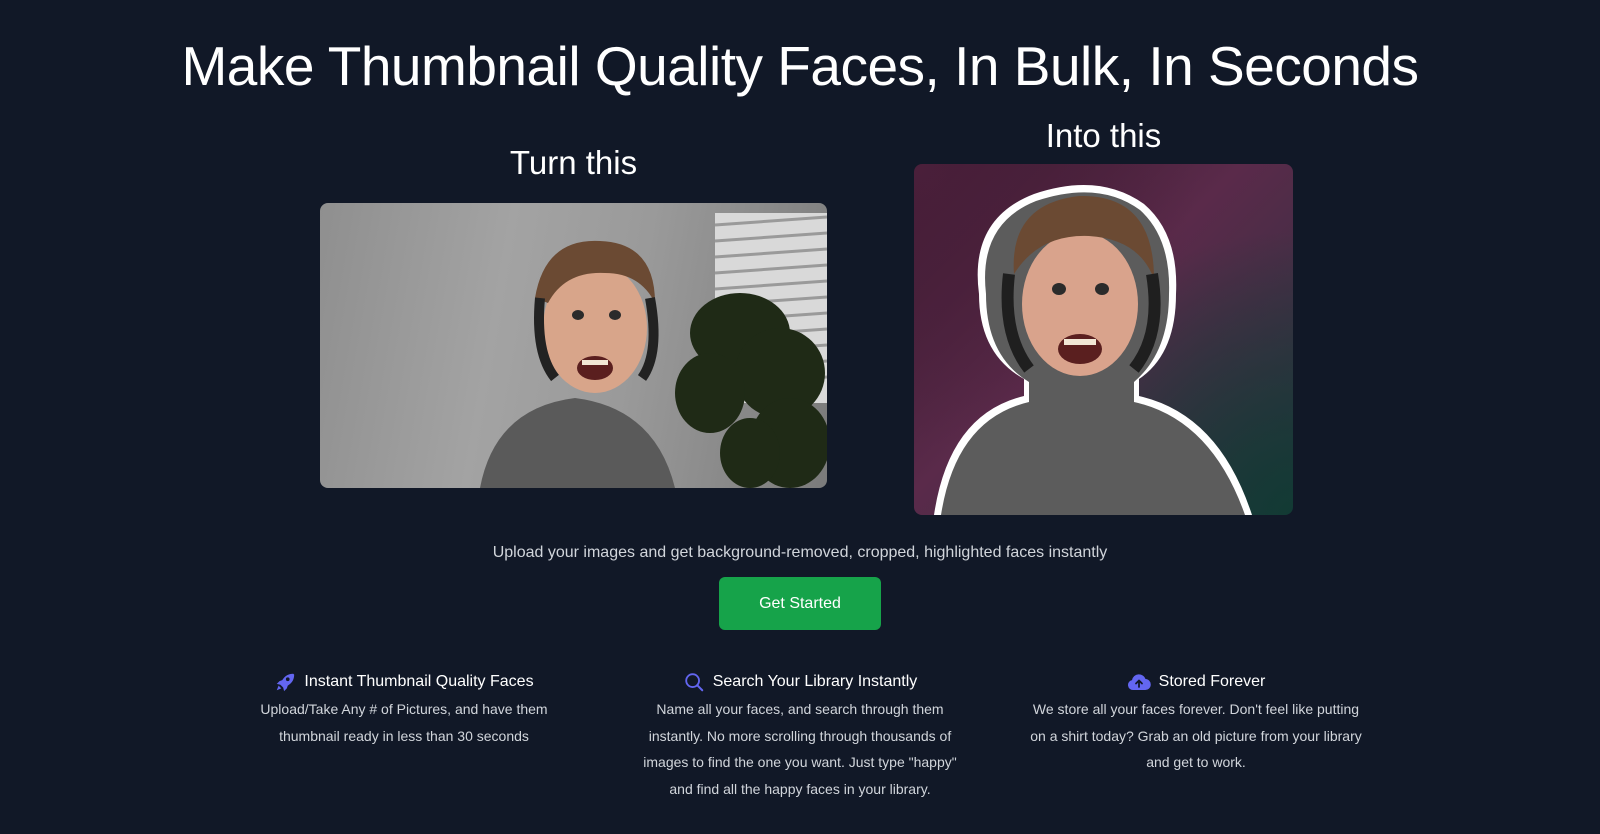 This screenshot has width=1600, height=834. I want to click on person, so click(577, 364).